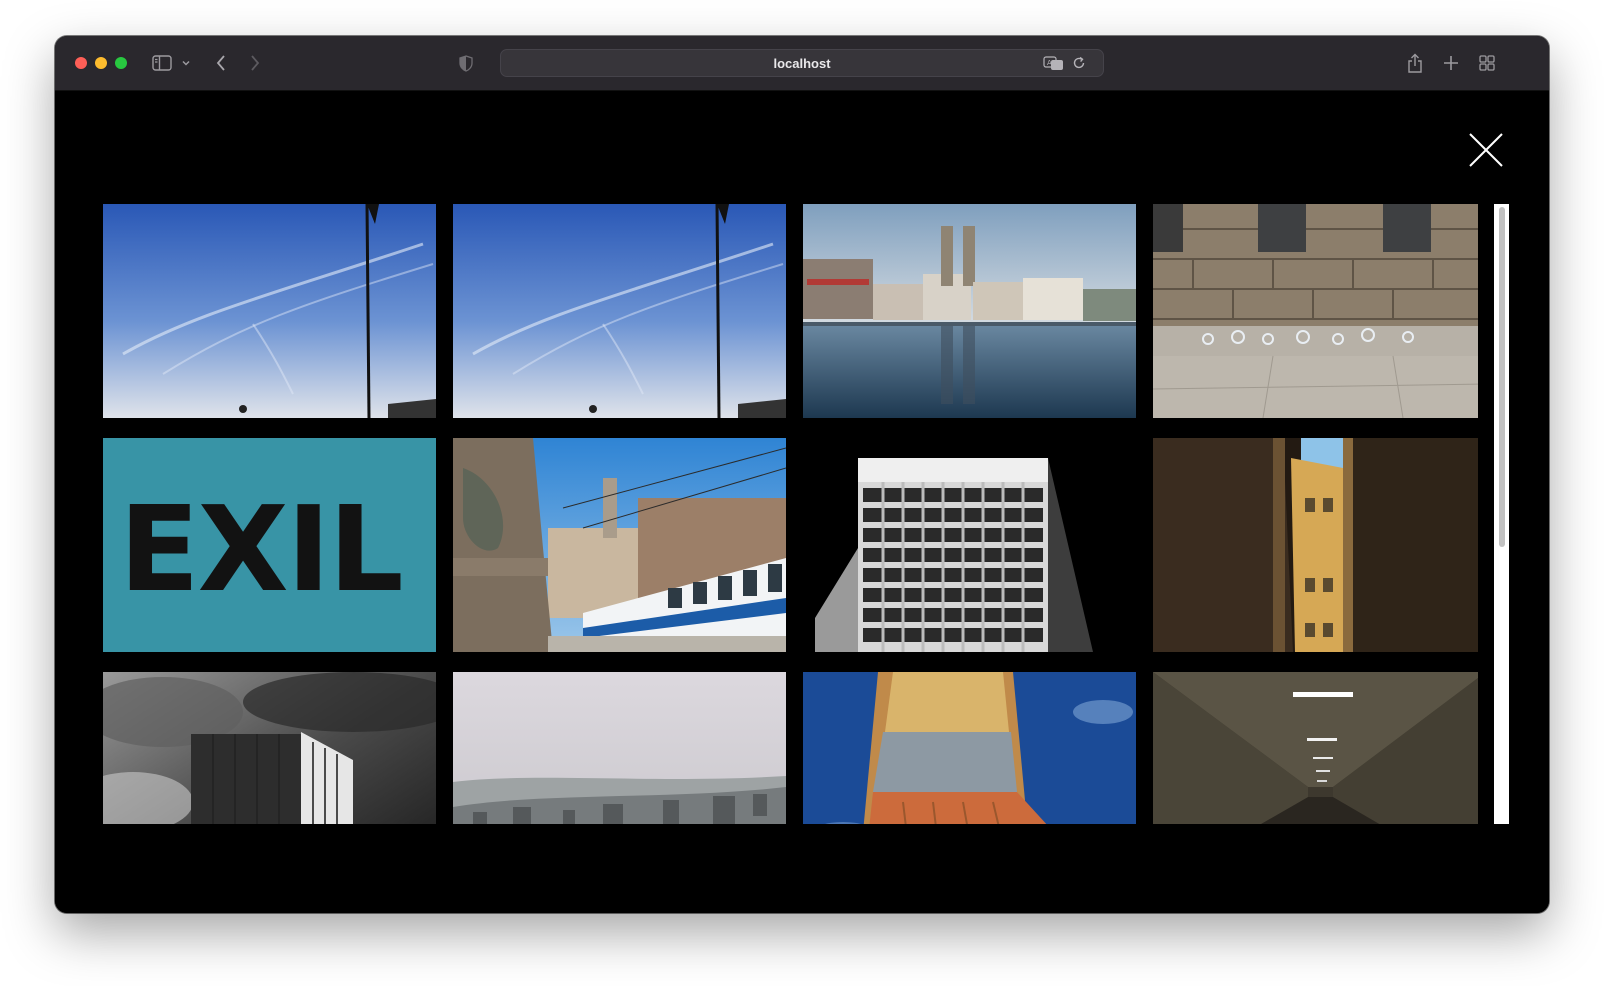 The image size is (1604, 986). I want to click on browser-toolbar: localhost A, so click(802, 63).